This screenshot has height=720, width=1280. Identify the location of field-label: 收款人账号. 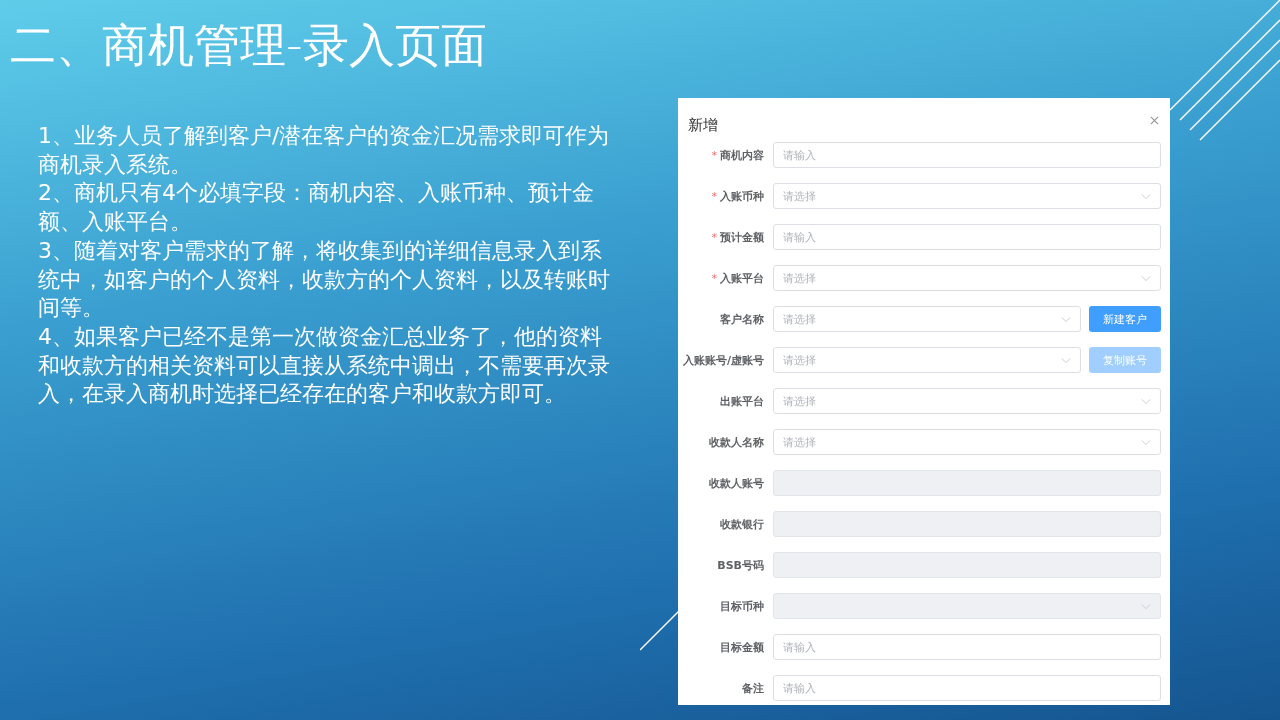
(736, 483).